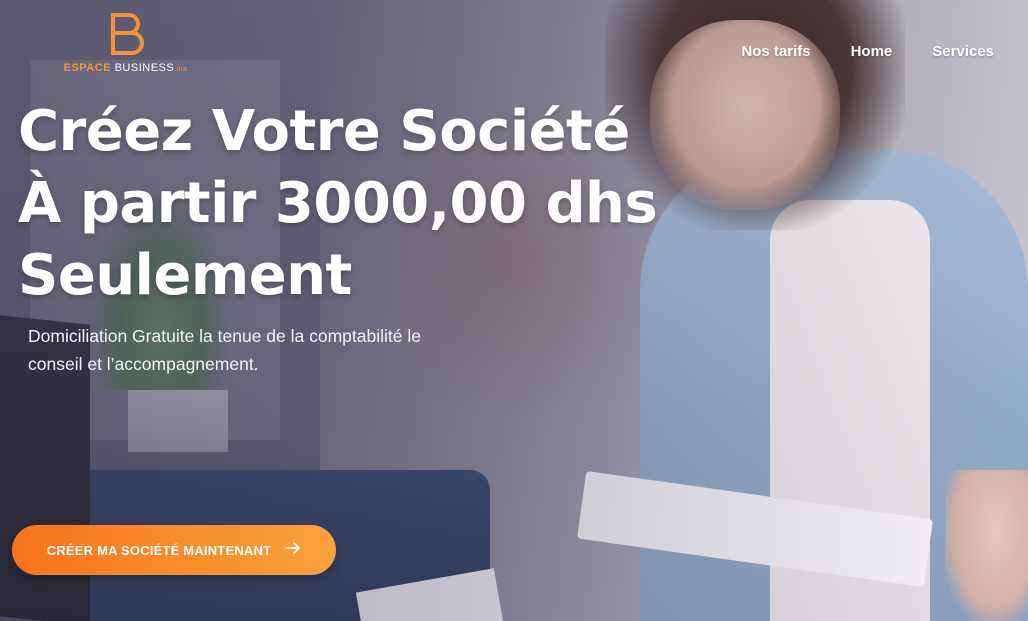  What do you see at coordinates (126, 34) in the screenshot?
I see `logo-b-icon` at bounding box center [126, 34].